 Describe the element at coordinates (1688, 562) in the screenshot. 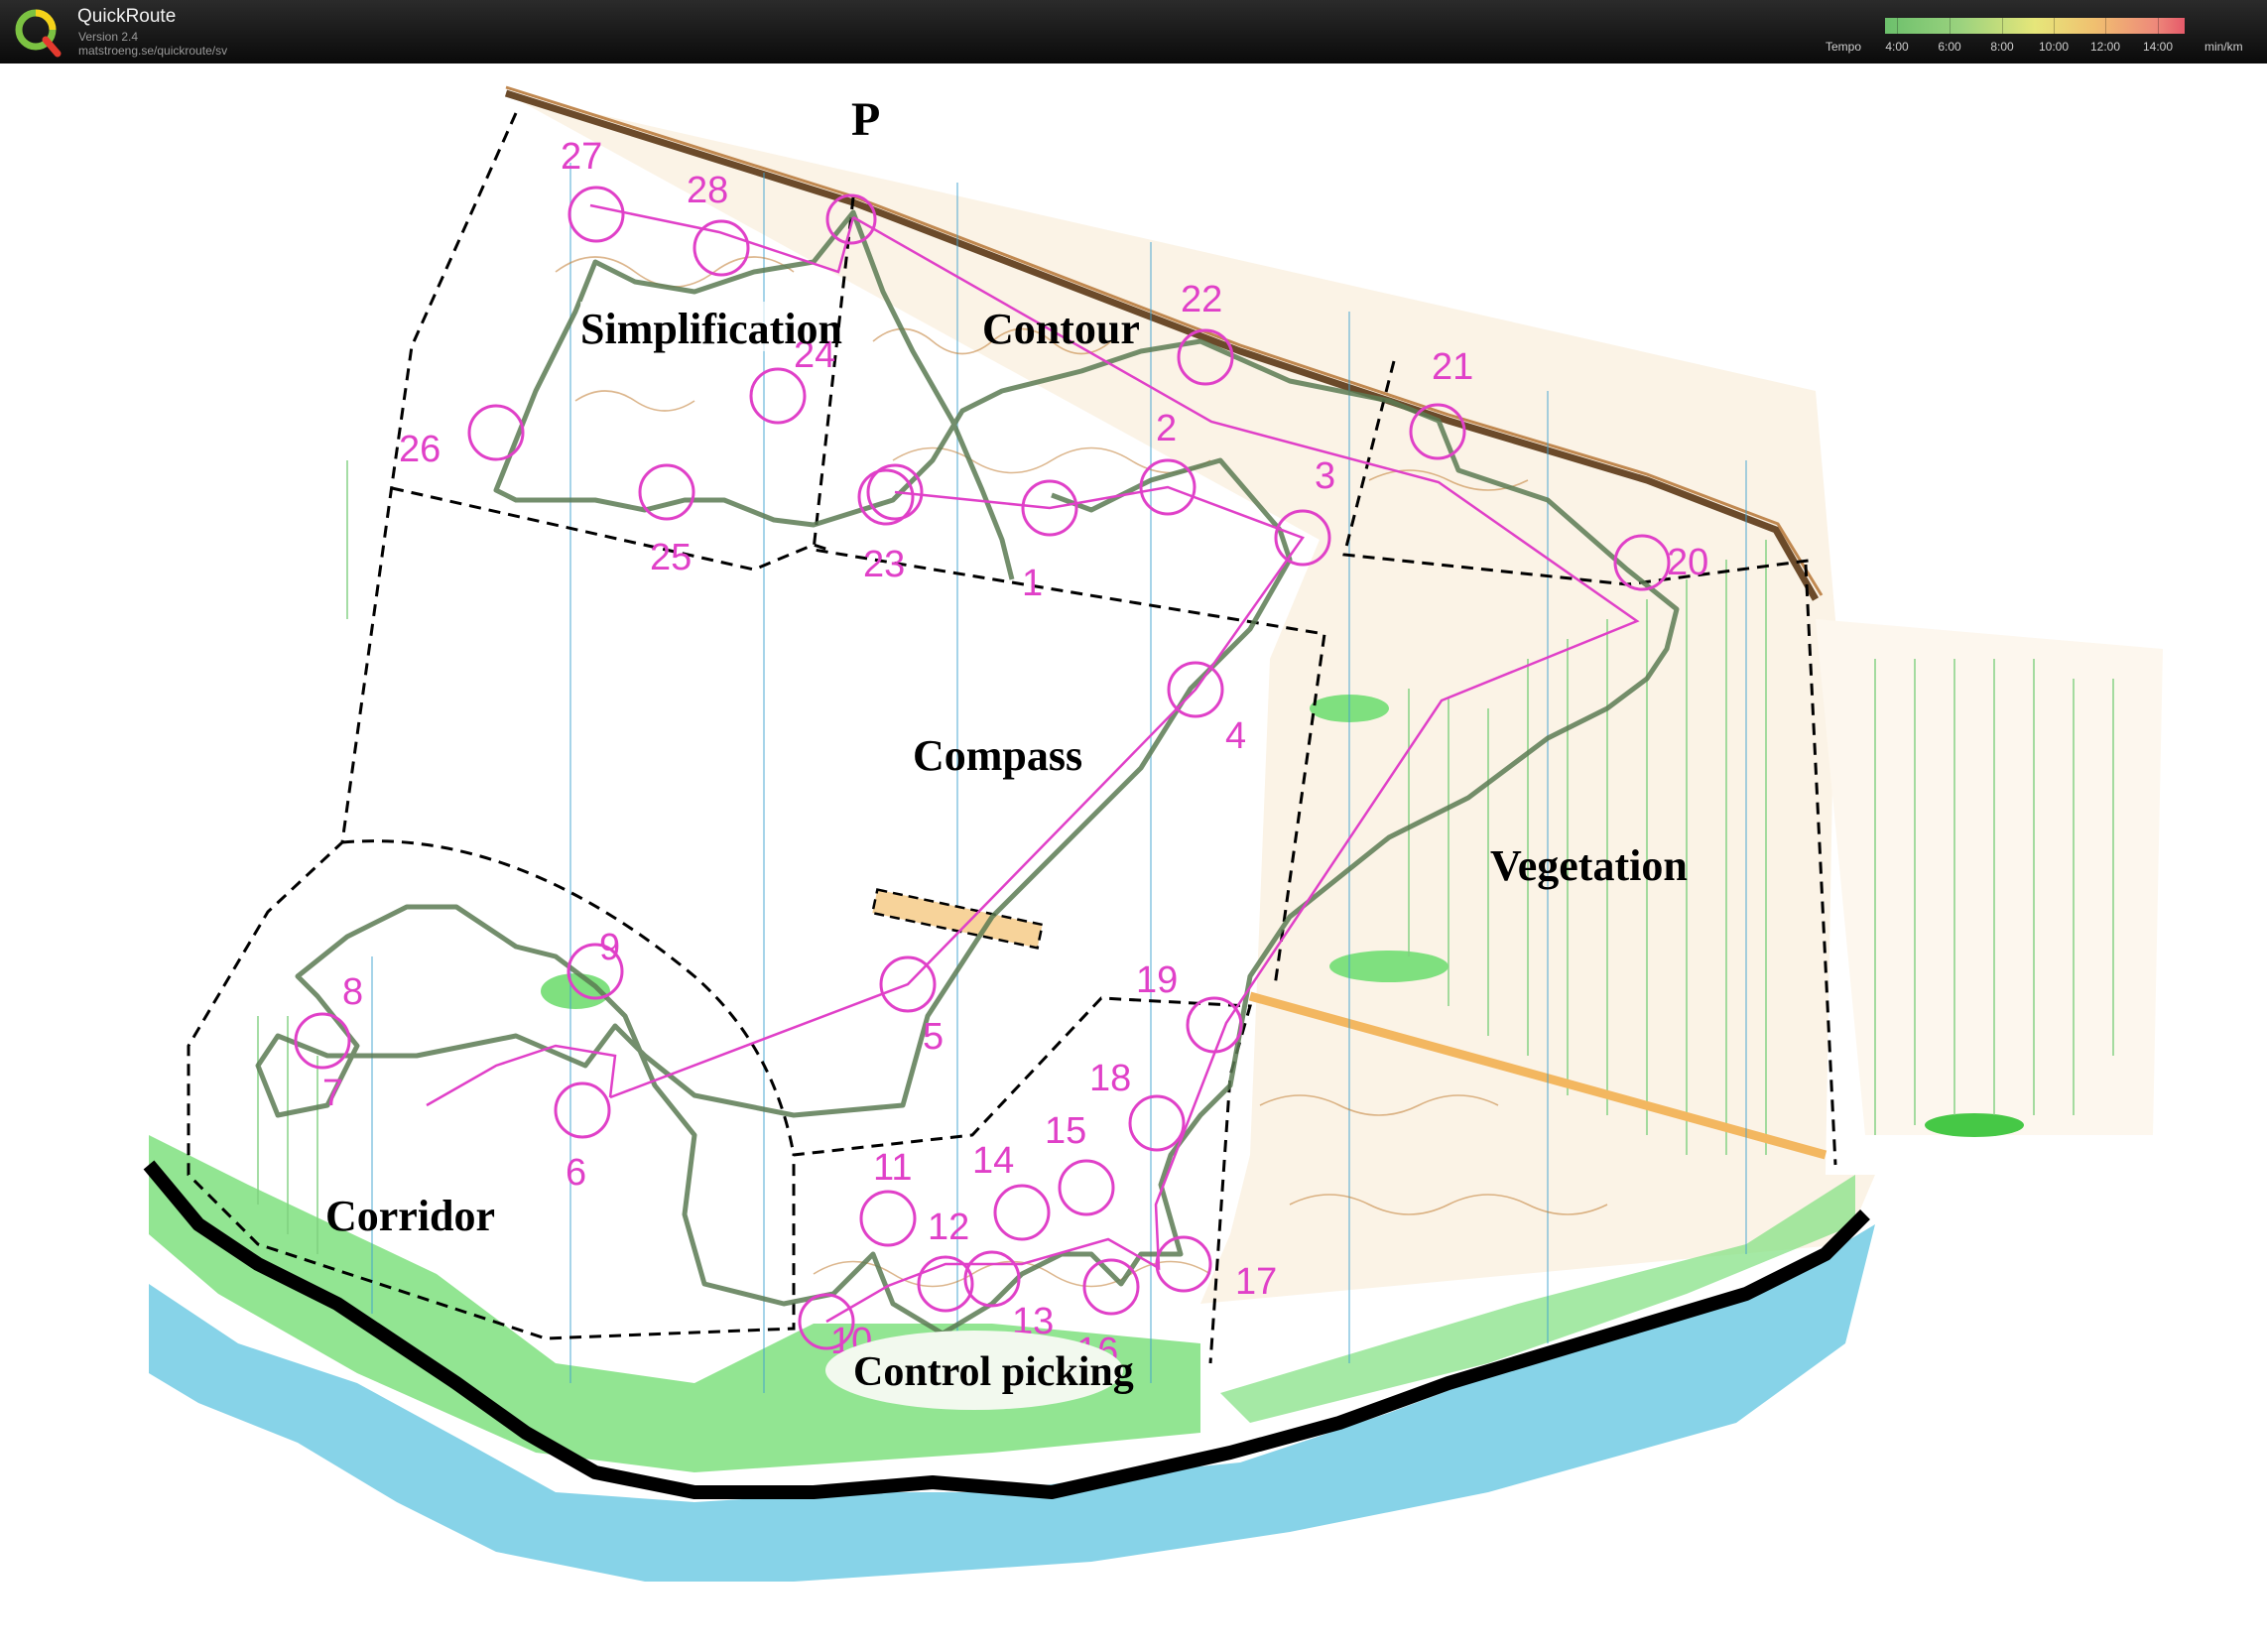

I see `control-number: 20` at that location.